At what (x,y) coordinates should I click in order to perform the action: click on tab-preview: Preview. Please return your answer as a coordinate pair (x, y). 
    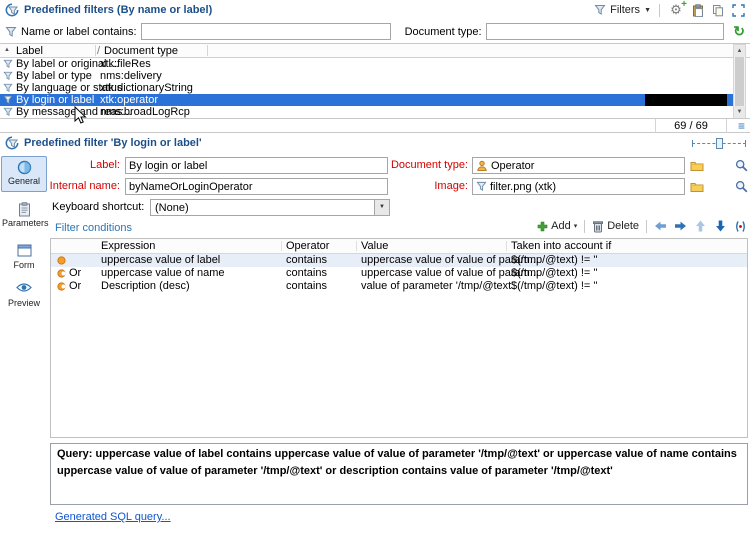
    Looking at the image, I should click on (24, 295).